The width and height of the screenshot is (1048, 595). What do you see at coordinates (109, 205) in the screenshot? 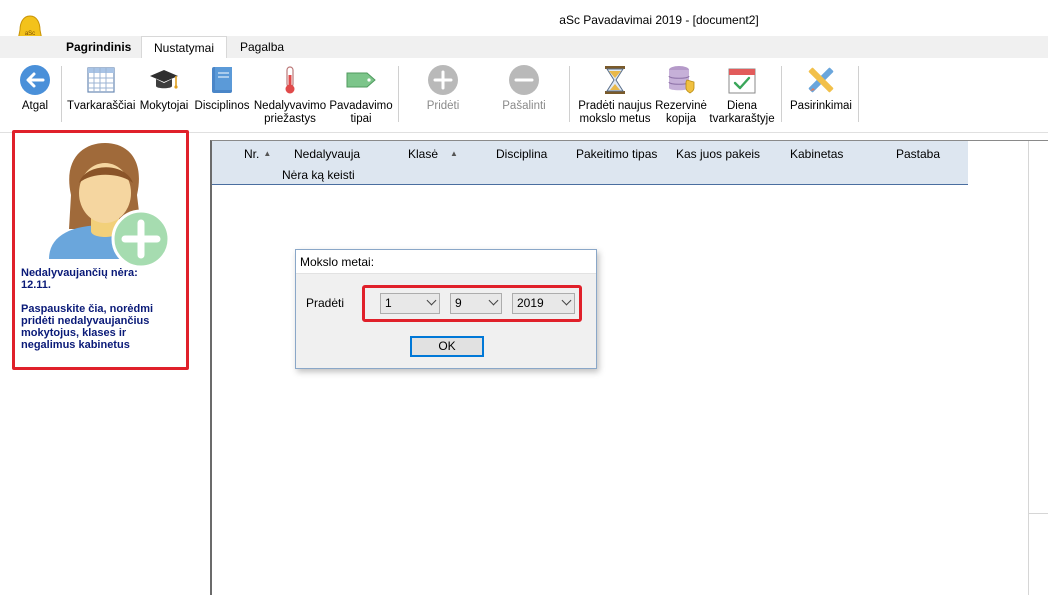
I see `add-person-icon` at bounding box center [109, 205].